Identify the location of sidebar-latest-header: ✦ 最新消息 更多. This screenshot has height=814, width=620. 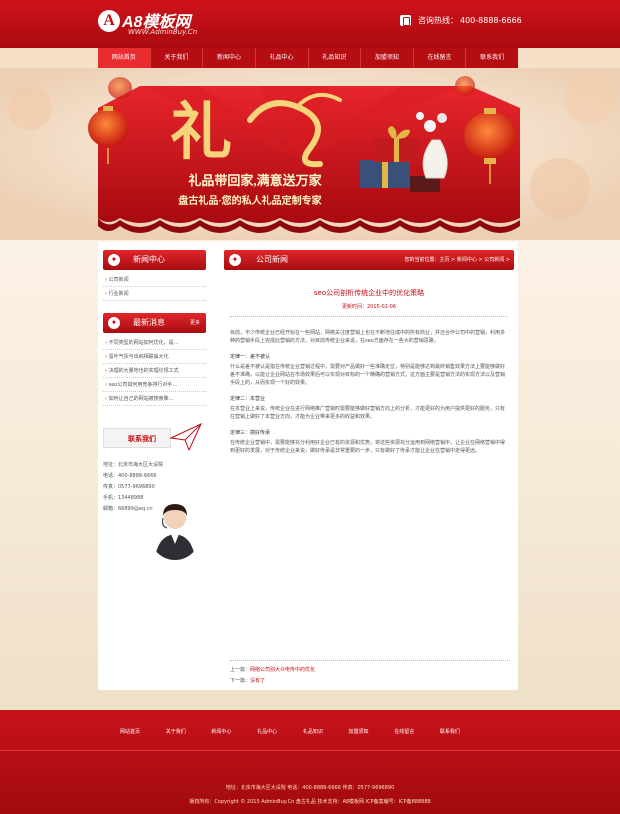
(154, 323).